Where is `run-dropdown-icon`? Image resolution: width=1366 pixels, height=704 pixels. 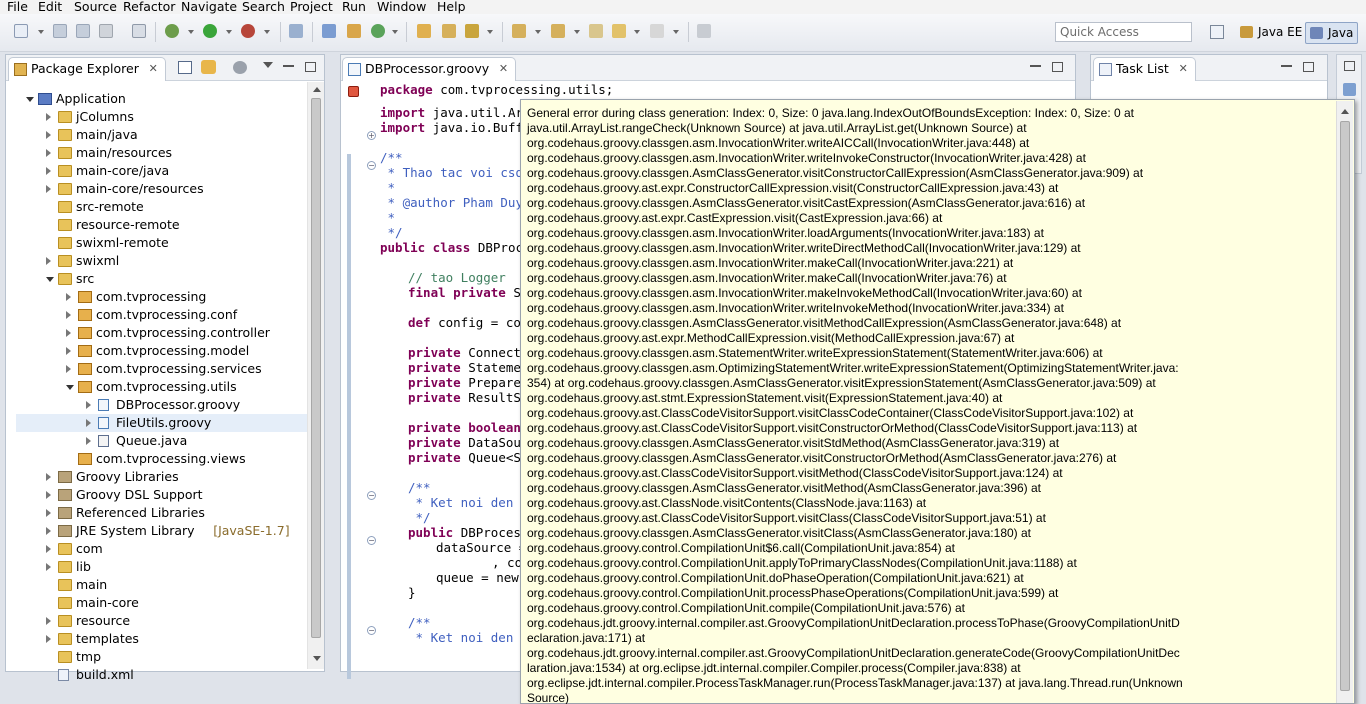 run-dropdown-icon is located at coordinates (229, 32).